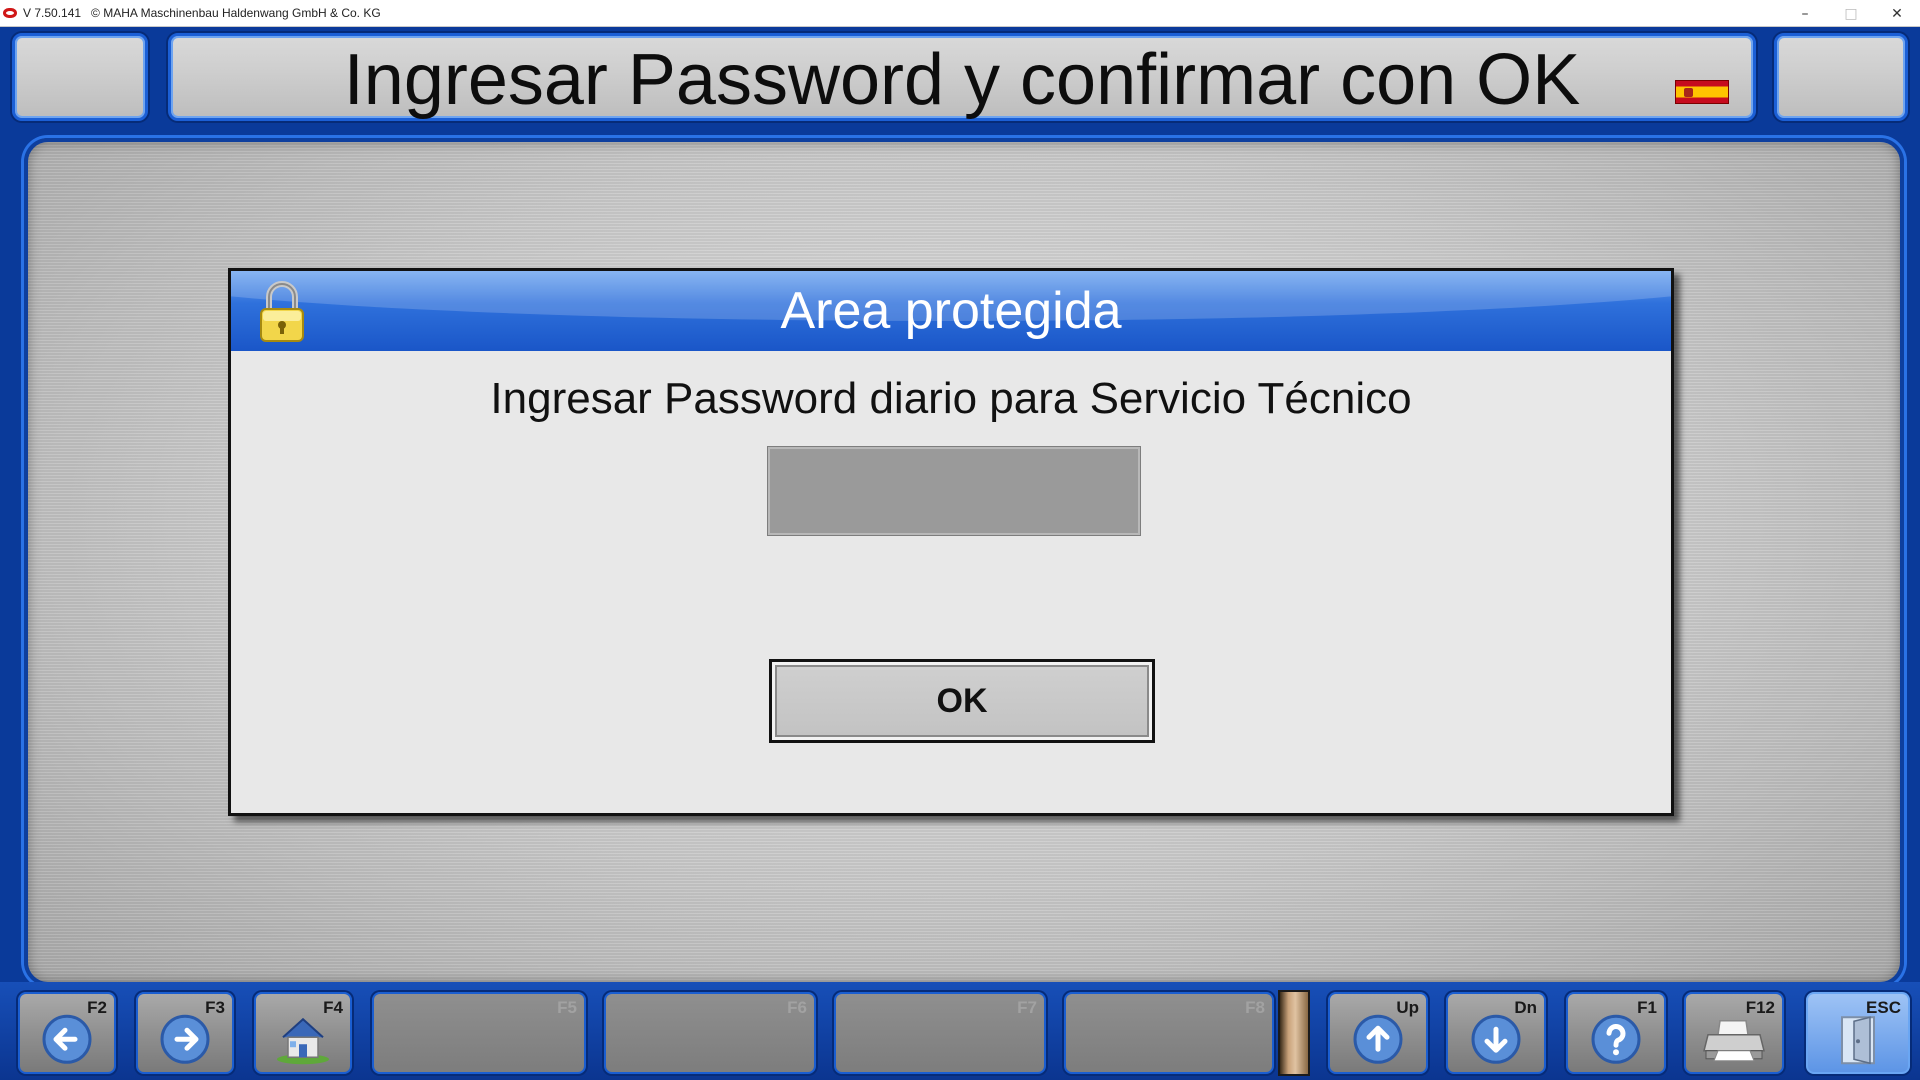 Image resolution: width=1920 pixels, height=1080 pixels. Describe the element at coordinates (1805, 13) in the screenshot. I see `minimize-button: –` at that location.